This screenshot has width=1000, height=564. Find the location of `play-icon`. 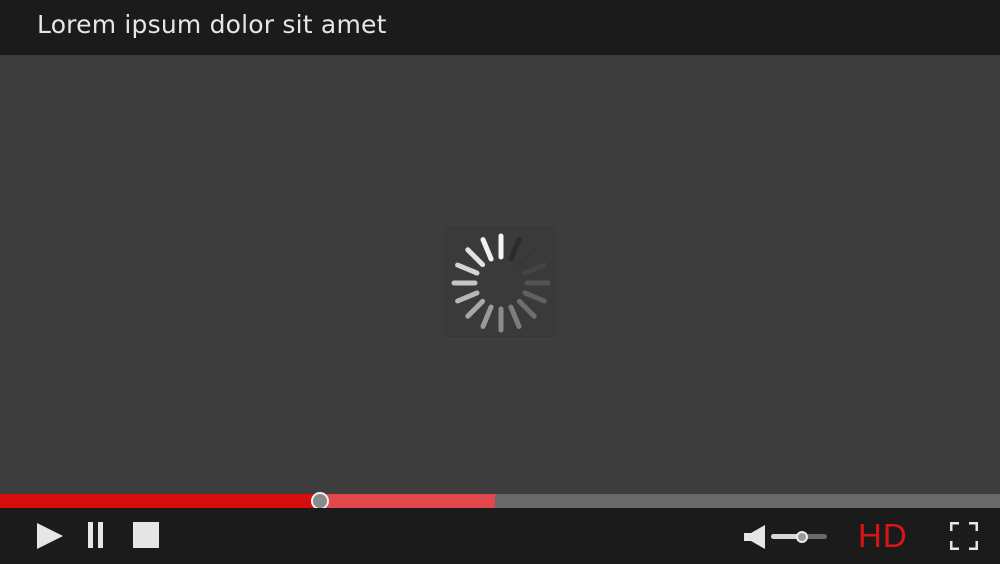

play-icon is located at coordinates (50, 536).